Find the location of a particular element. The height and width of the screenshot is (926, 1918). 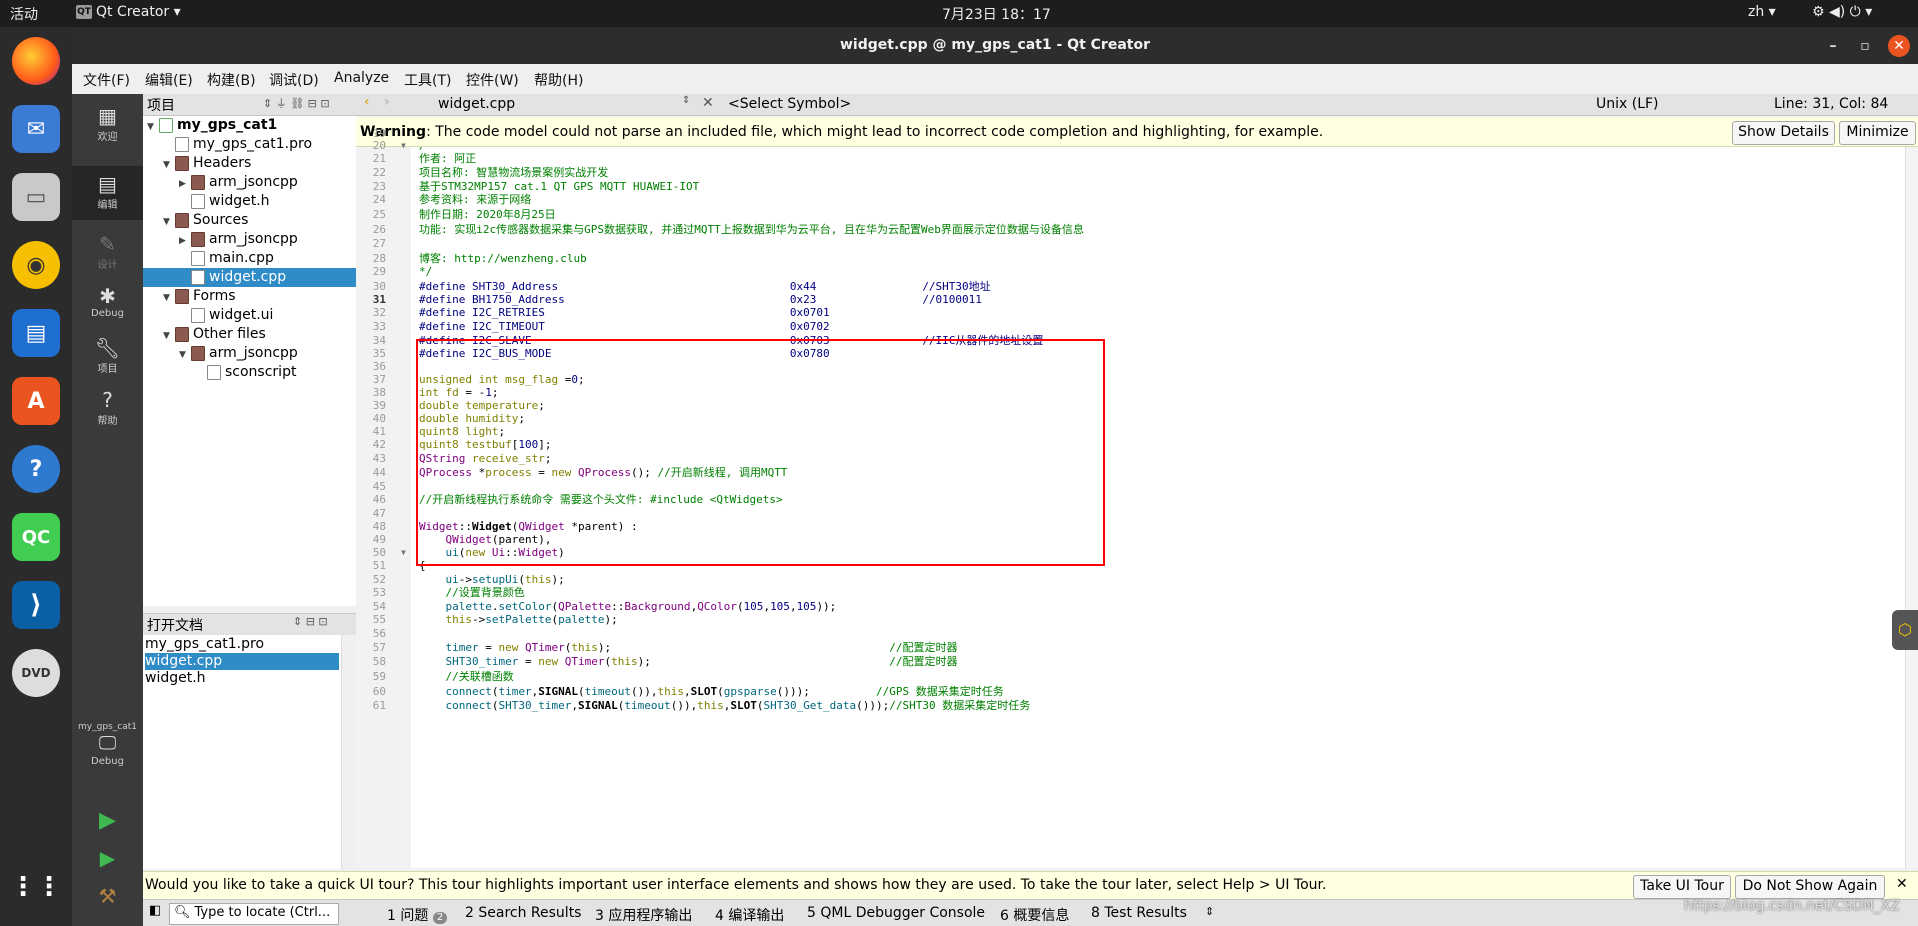

debug-run-button: ▶ is located at coordinates (107, 858).